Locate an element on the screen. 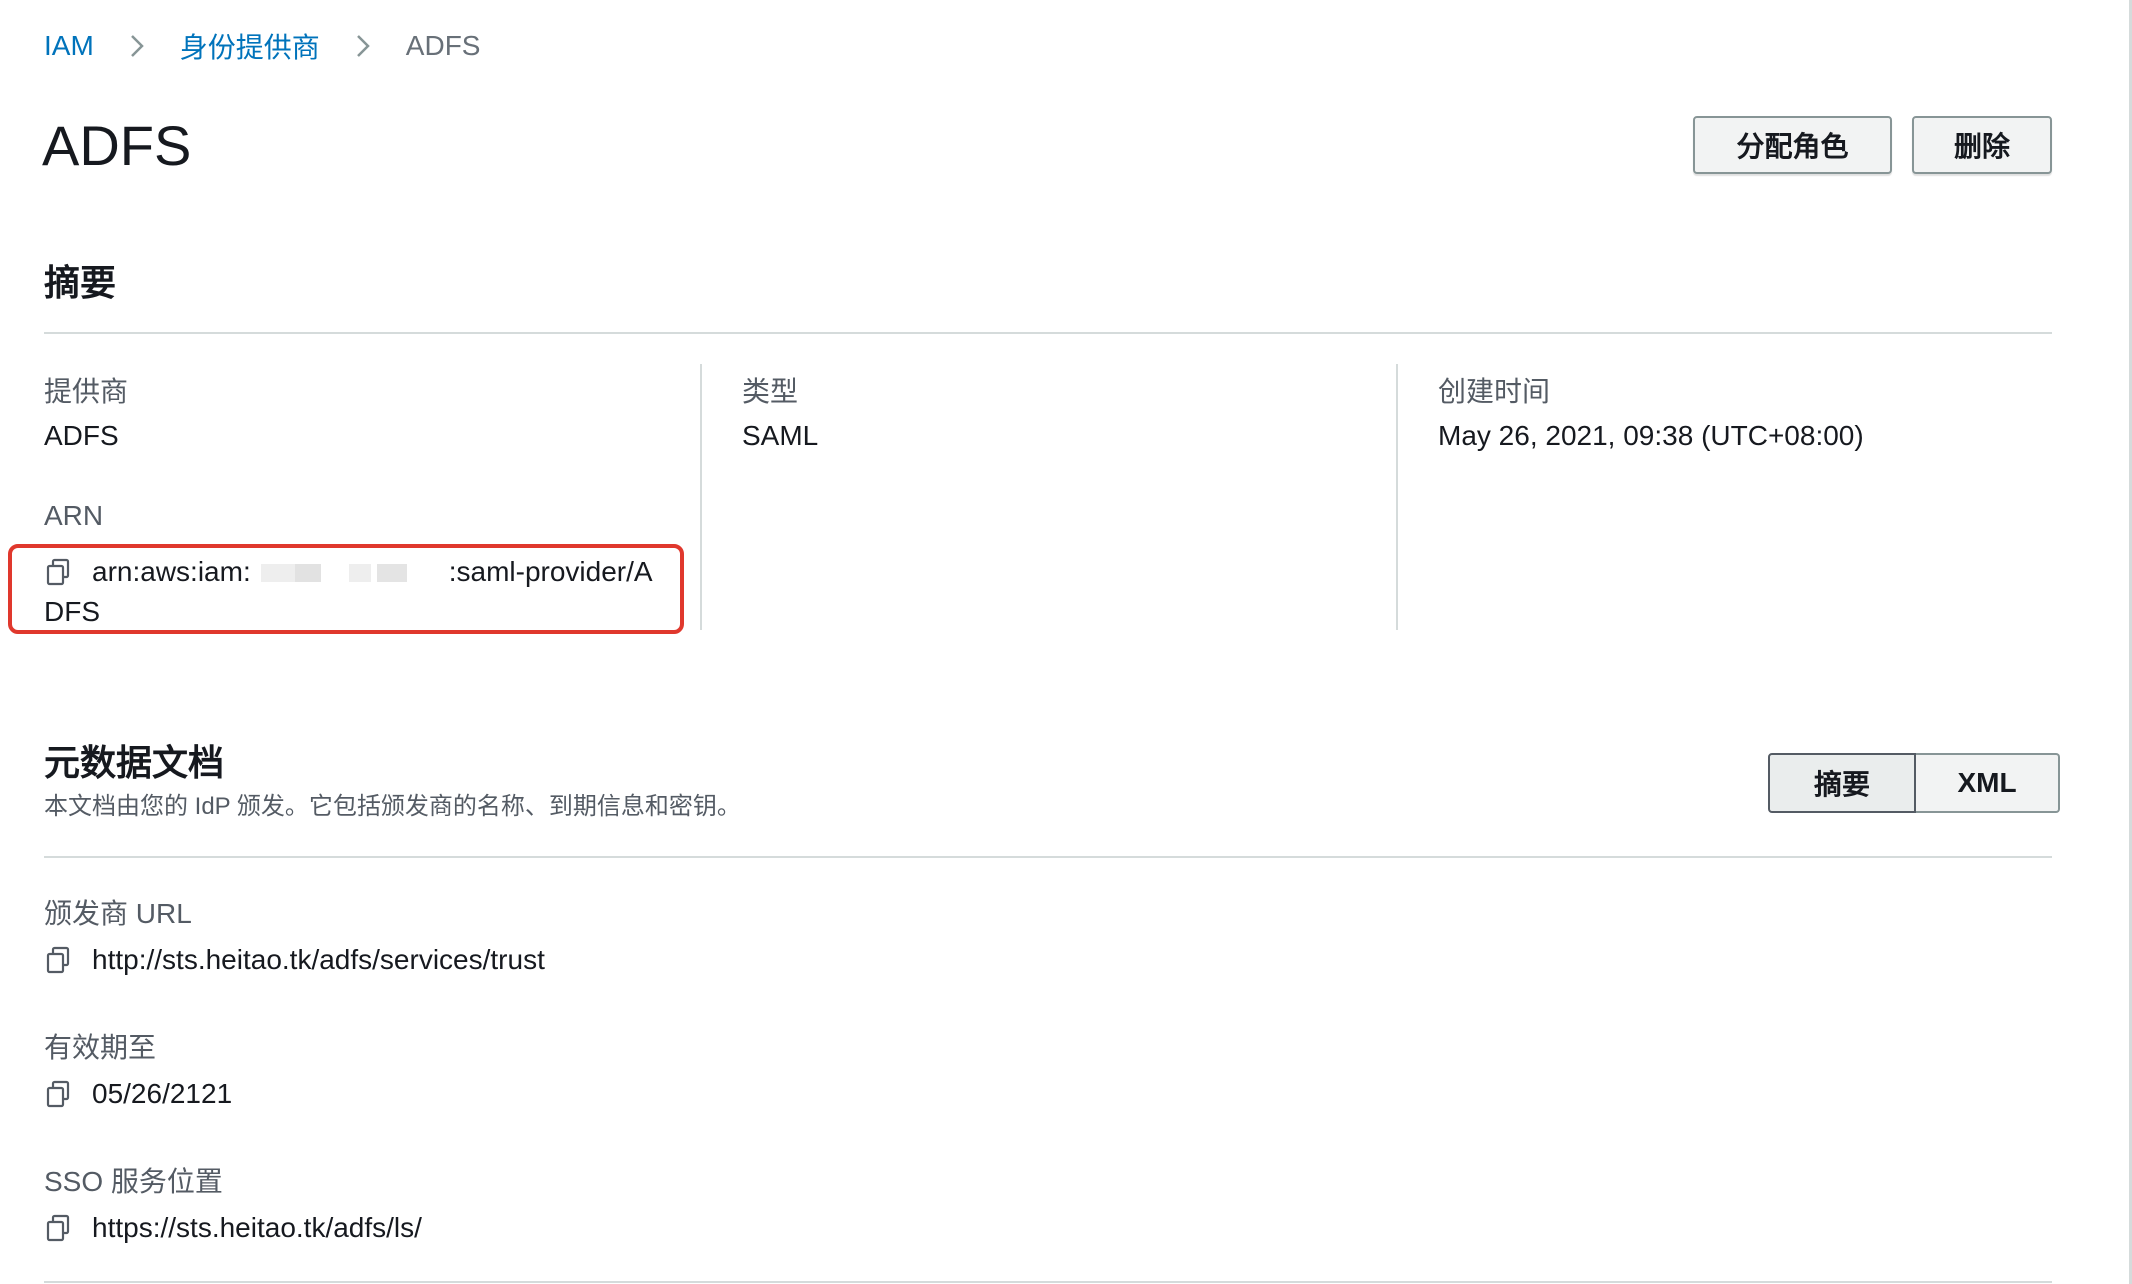 The height and width of the screenshot is (1284, 2132). breadcrumb-link-identity-providers: 身份提供商 is located at coordinates (250, 46).